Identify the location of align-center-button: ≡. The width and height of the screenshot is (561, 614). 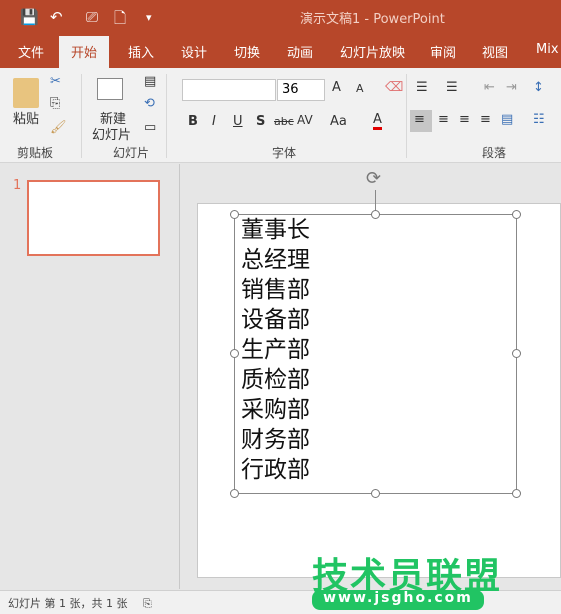
(443, 119).